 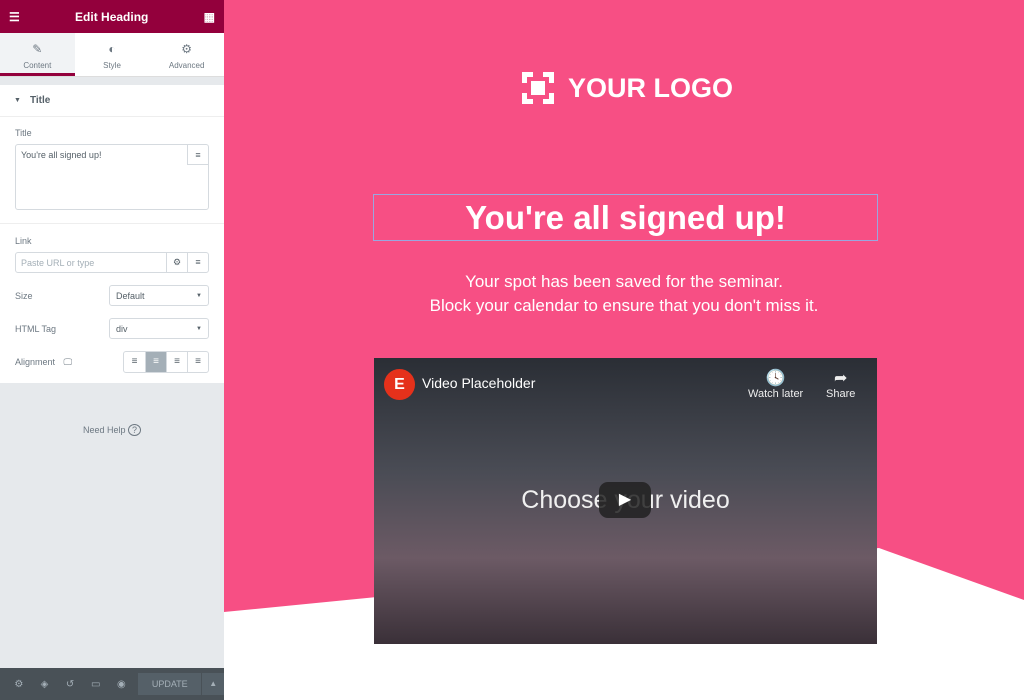 I want to click on need-help-link: Need Help ?, so click(x=112, y=430).